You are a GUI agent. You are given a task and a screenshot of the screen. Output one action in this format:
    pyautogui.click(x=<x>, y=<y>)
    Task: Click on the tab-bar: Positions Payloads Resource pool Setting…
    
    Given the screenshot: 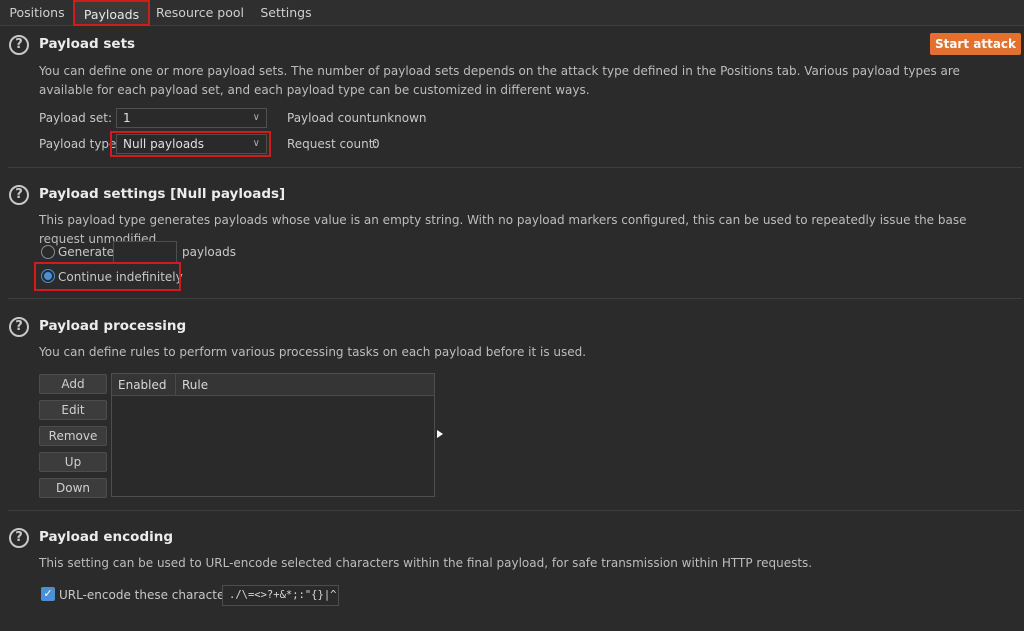 What is the action you would take?
    pyautogui.click(x=512, y=13)
    